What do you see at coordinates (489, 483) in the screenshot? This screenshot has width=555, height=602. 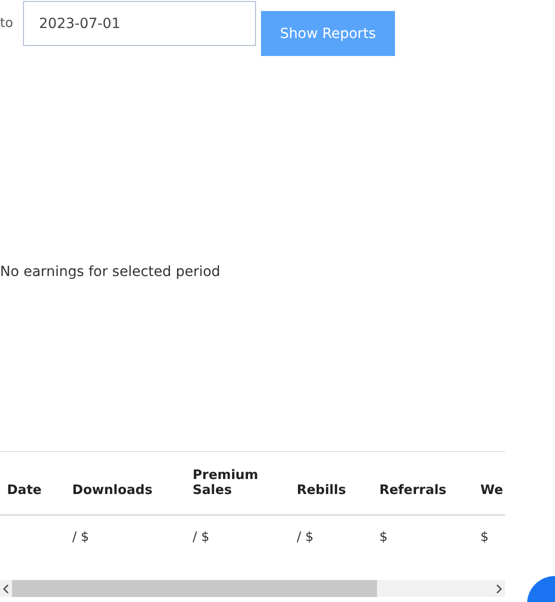 I see `column-header: We` at bounding box center [489, 483].